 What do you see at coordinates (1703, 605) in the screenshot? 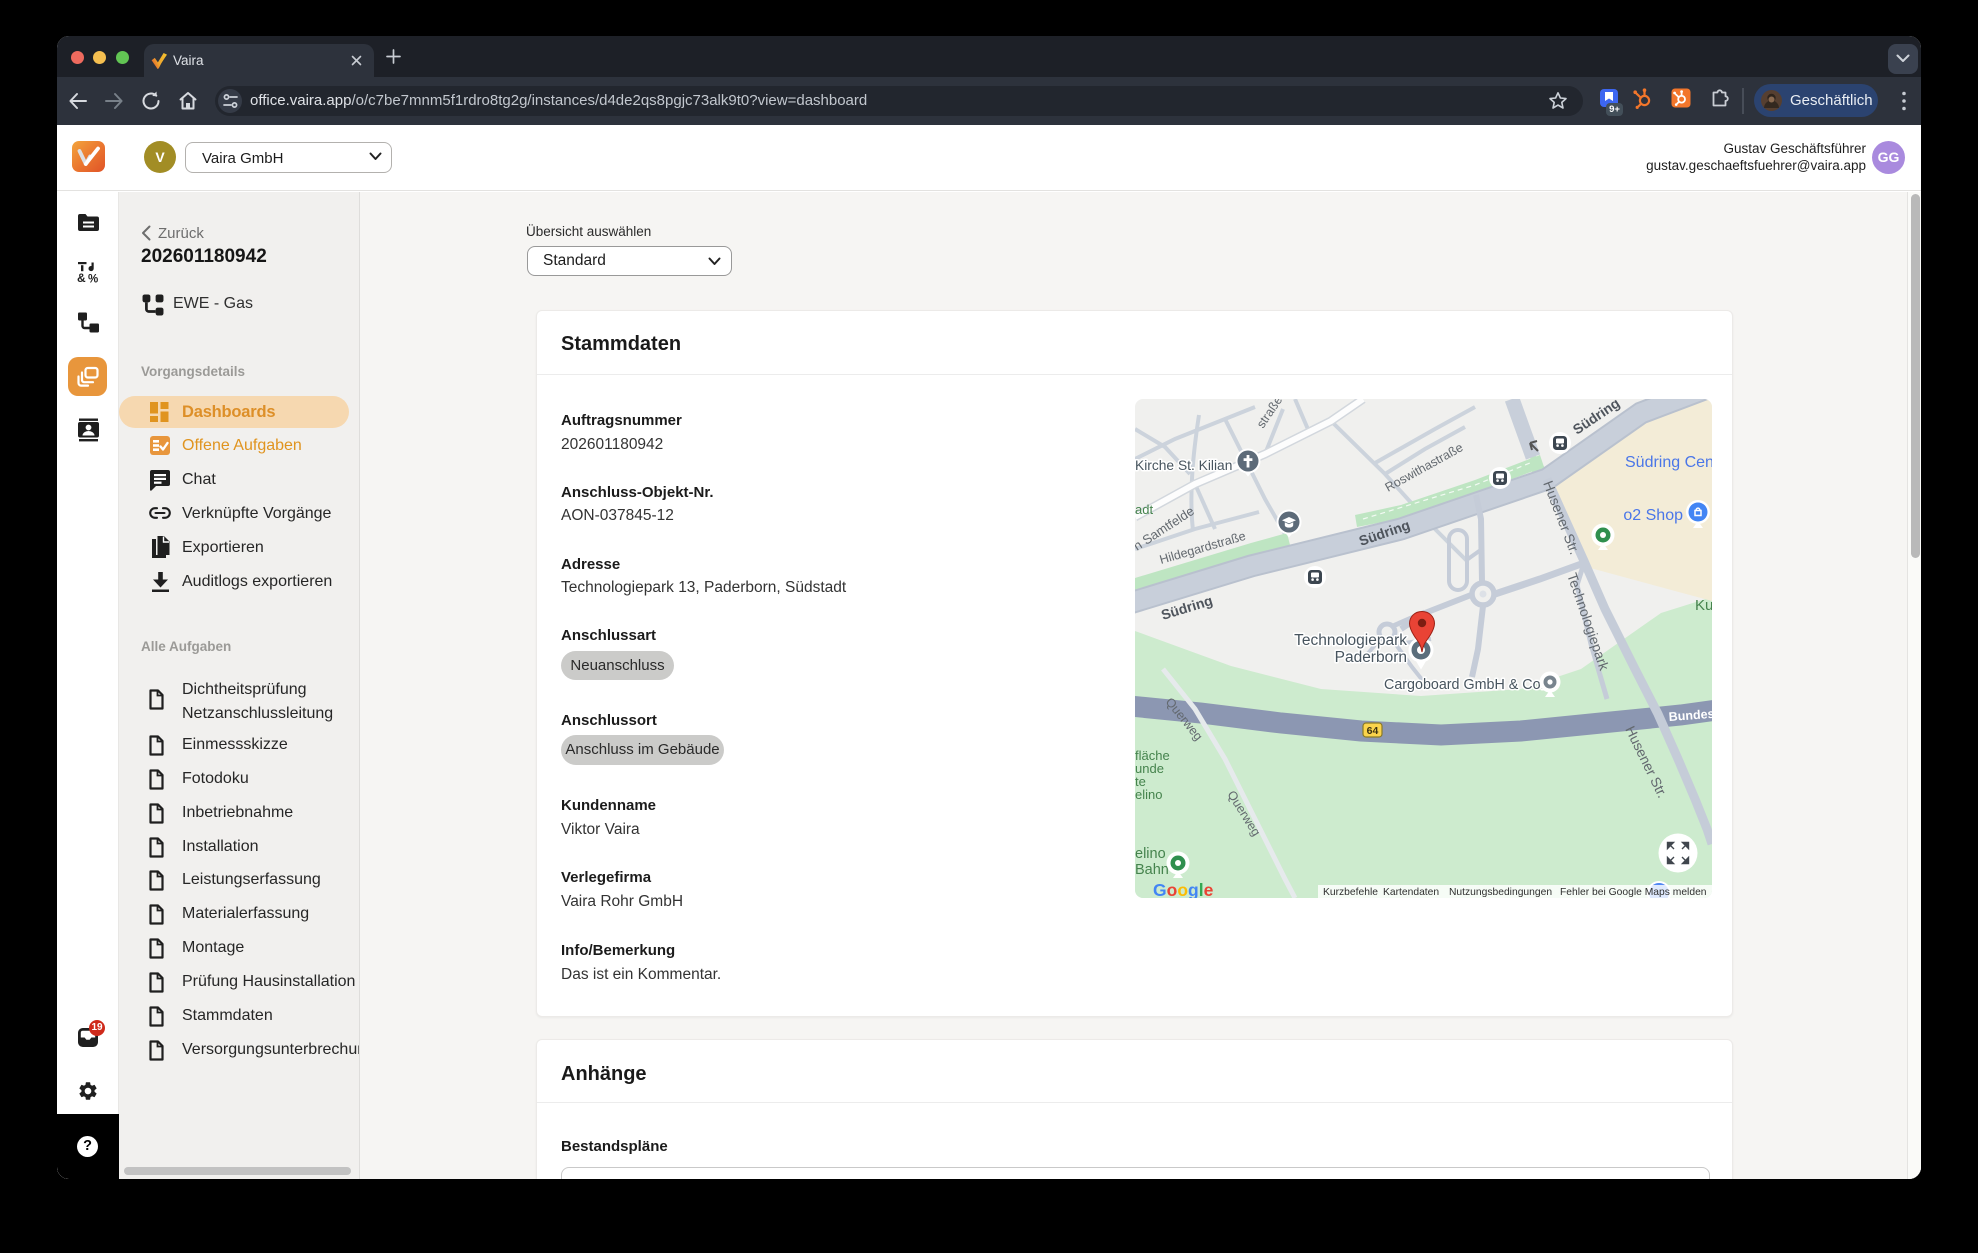
I see `svg-text: Ku` at bounding box center [1703, 605].